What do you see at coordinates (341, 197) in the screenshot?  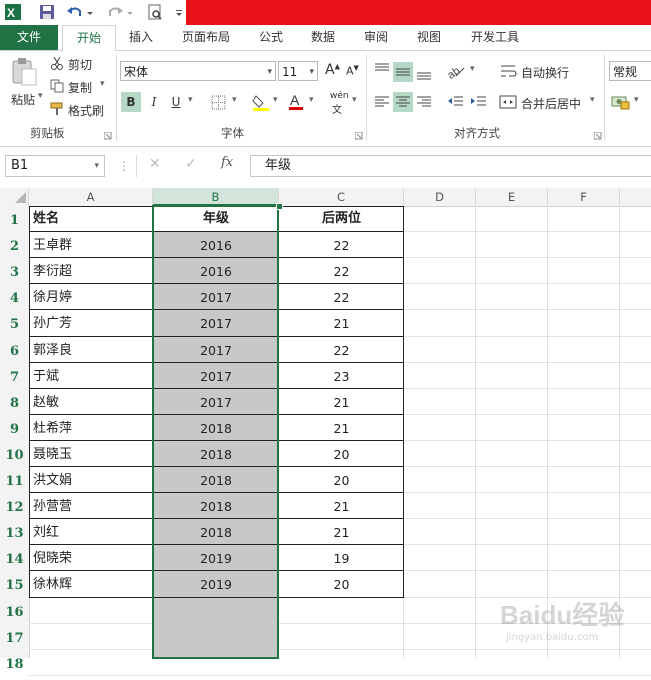 I see `column-header-c: C` at bounding box center [341, 197].